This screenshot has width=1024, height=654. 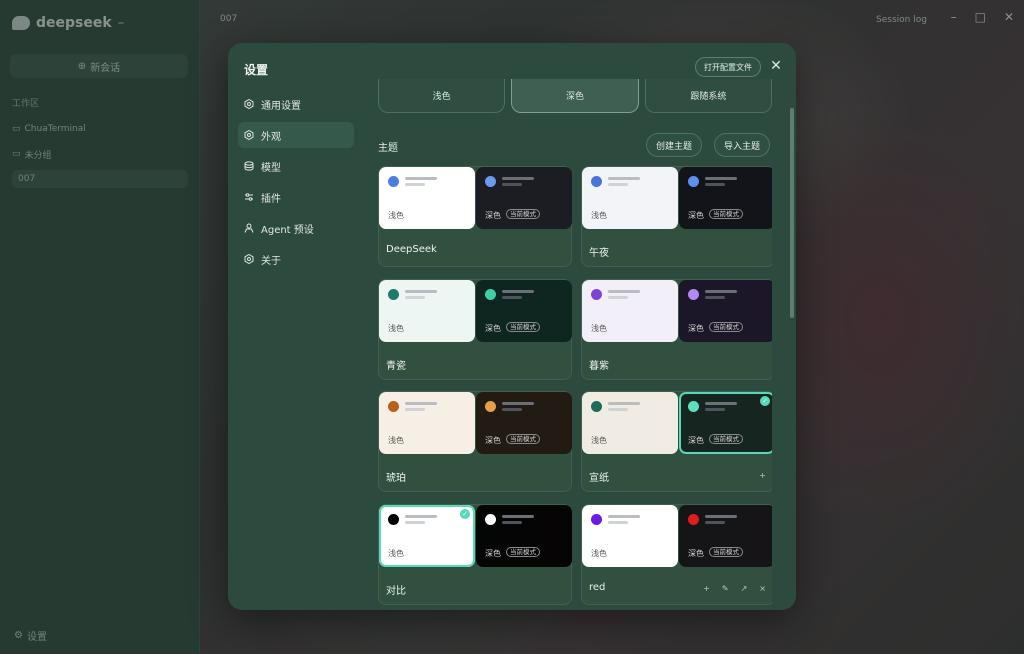 What do you see at coordinates (296, 166) in the screenshot?
I see `nav-item-models: 模型` at bounding box center [296, 166].